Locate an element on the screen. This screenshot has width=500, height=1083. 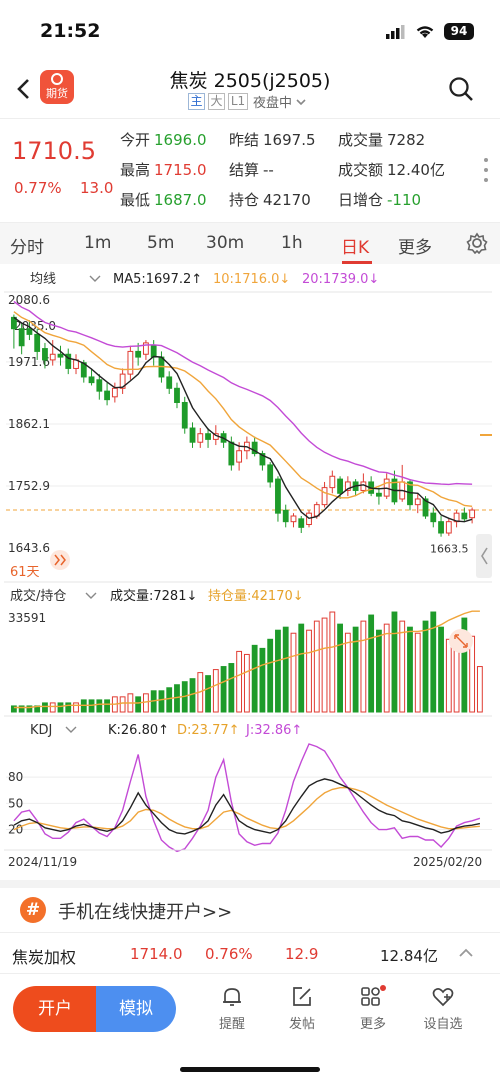
ma5-text: MA5:1697.2↑ is located at coordinates (157, 279).